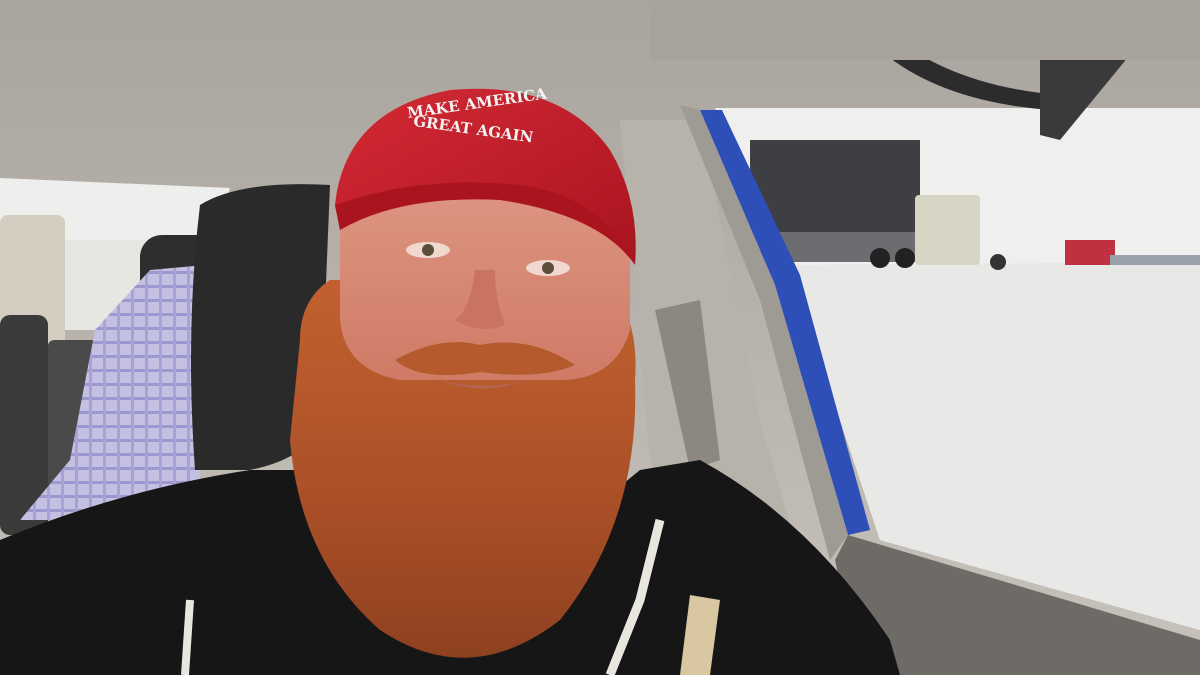 This screenshot has height=675, width=1200. What do you see at coordinates (947, 230) in the screenshot?
I see `truck-cab` at bounding box center [947, 230].